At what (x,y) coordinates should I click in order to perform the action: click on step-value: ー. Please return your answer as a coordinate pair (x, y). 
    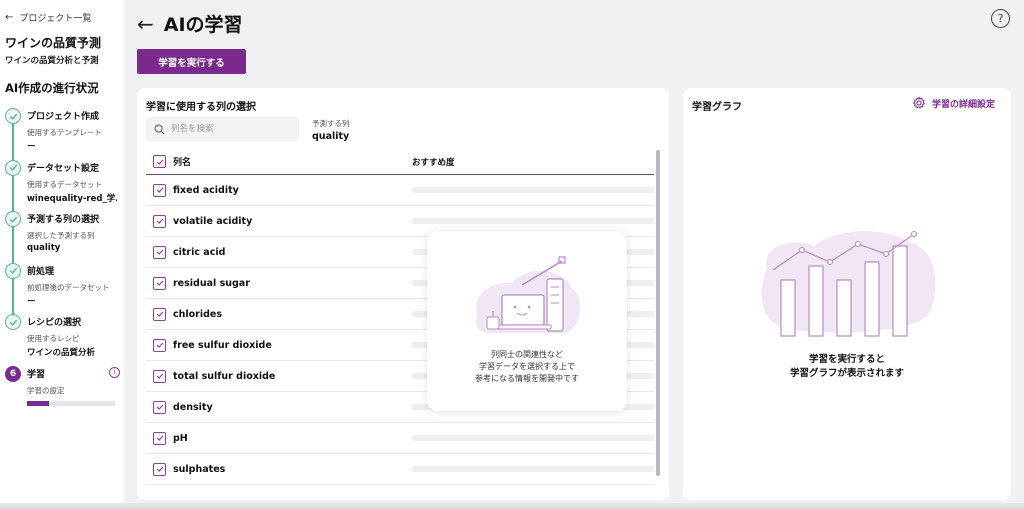
    Looking at the image, I should click on (31, 301).